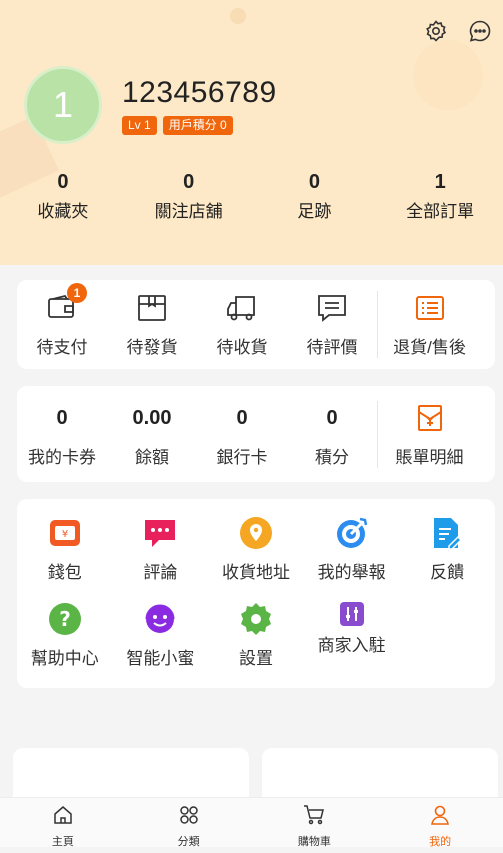 This screenshot has height=853, width=503. What do you see at coordinates (352, 614) in the screenshot?
I see `merchant-icon` at bounding box center [352, 614].